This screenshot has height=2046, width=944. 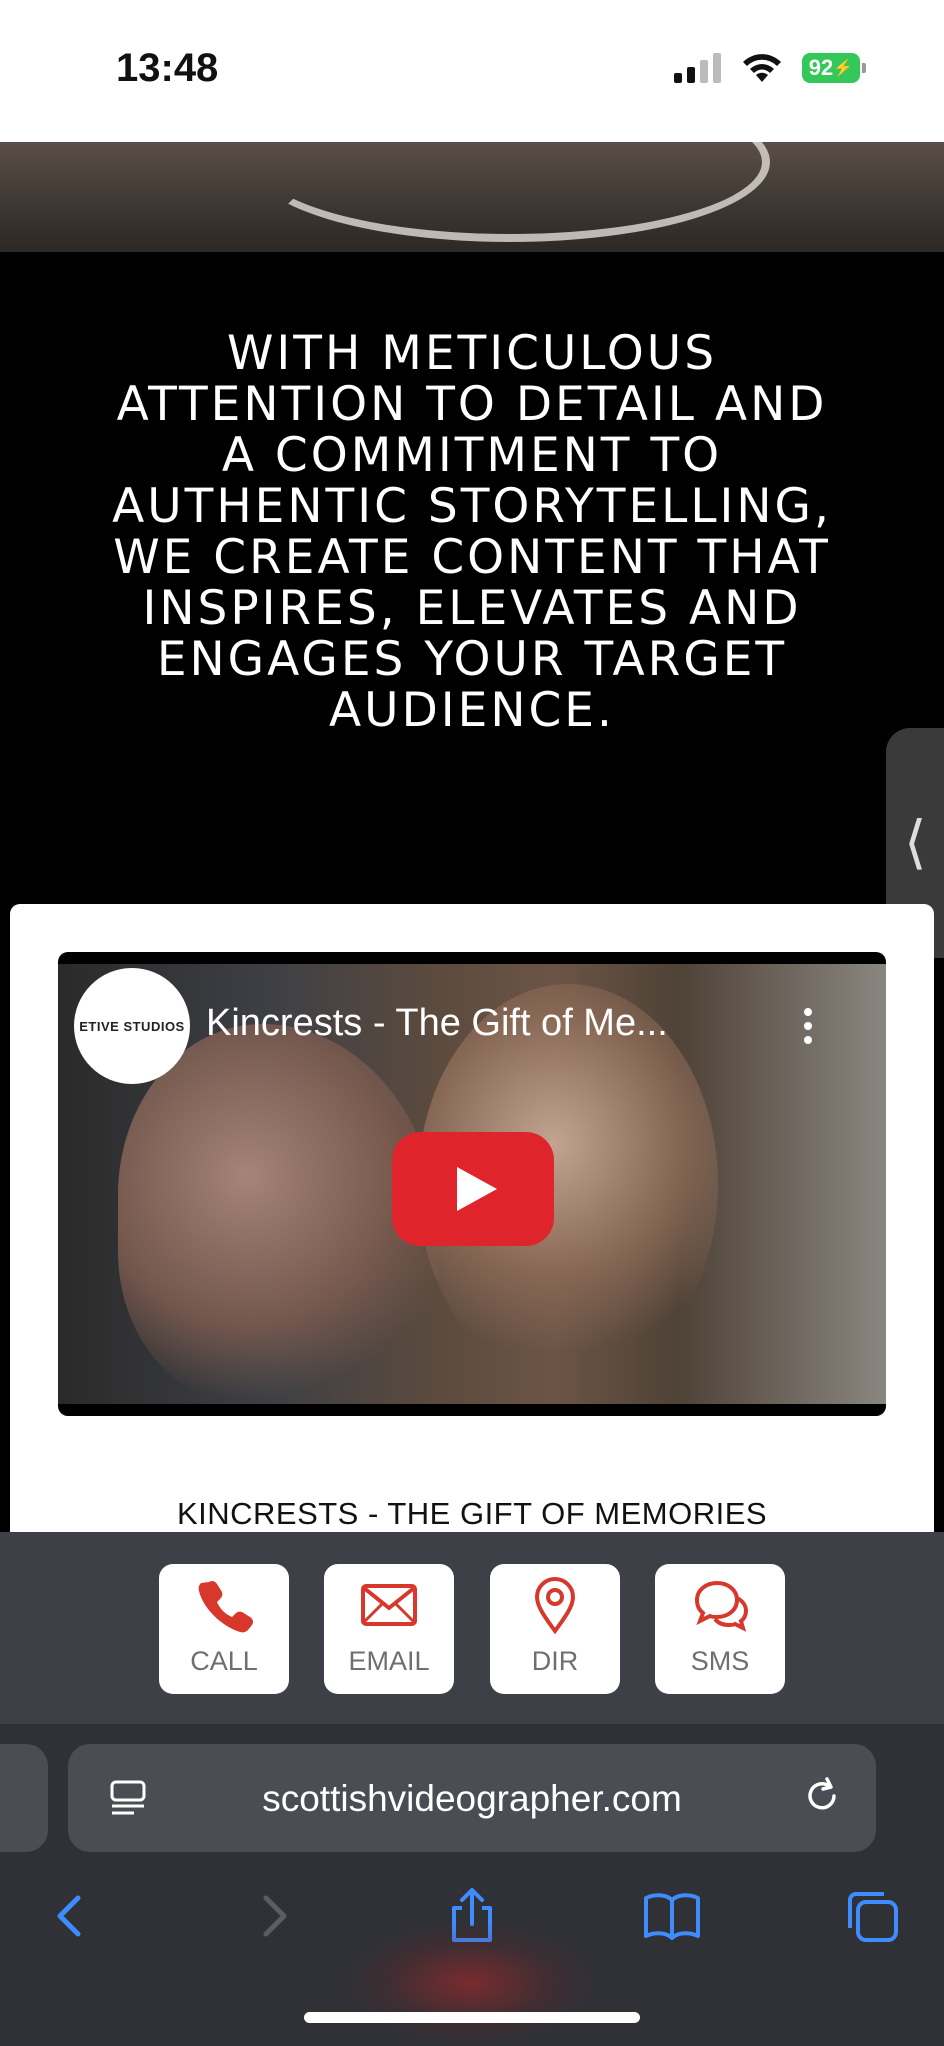 What do you see at coordinates (472, 71) in the screenshot?
I see `status-bar: 13:48 92 ⚡` at bounding box center [472, 71].